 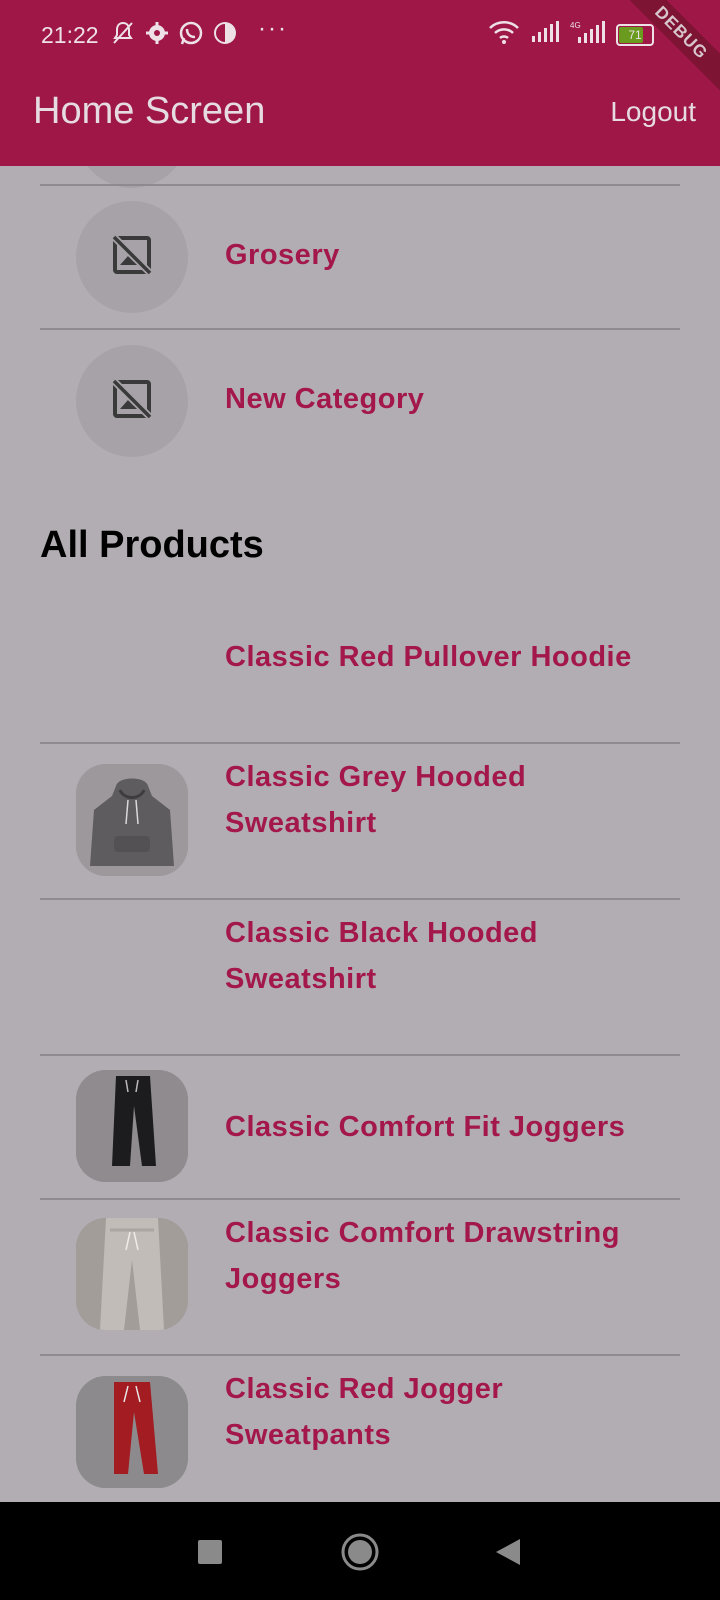 What do you see at coordinates (152, 545) in the screenshot?
I see `section-title-all-products: All Products` at bounding box center [152, 545].